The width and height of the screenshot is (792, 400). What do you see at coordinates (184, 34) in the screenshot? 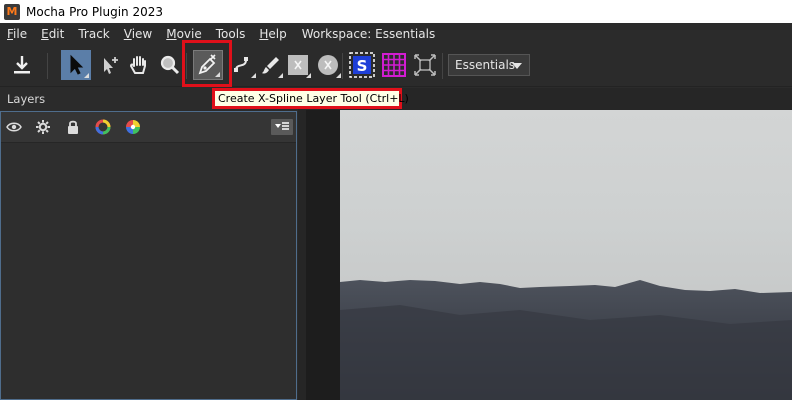
I see `menu-movie: Movie` at bounding box center [184, 34].